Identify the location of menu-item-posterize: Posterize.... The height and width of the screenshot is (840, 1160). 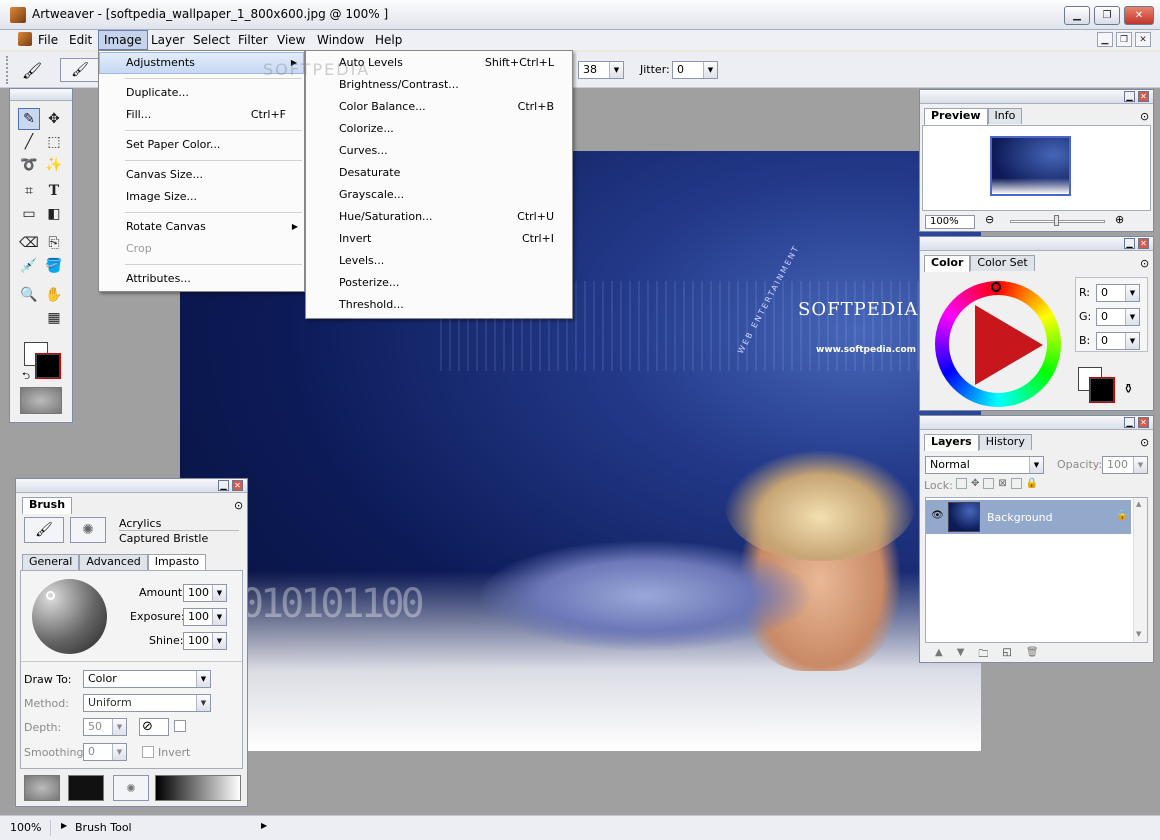
(439, 283).